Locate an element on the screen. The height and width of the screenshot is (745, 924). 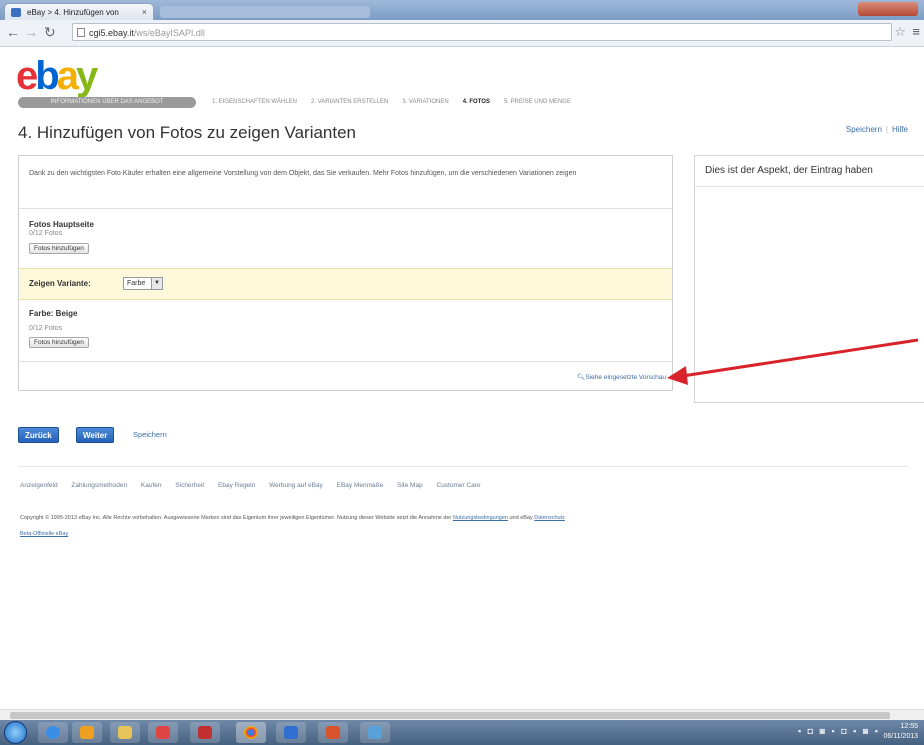
save-draft-link: Speichern is located at coordinates (150, 434).